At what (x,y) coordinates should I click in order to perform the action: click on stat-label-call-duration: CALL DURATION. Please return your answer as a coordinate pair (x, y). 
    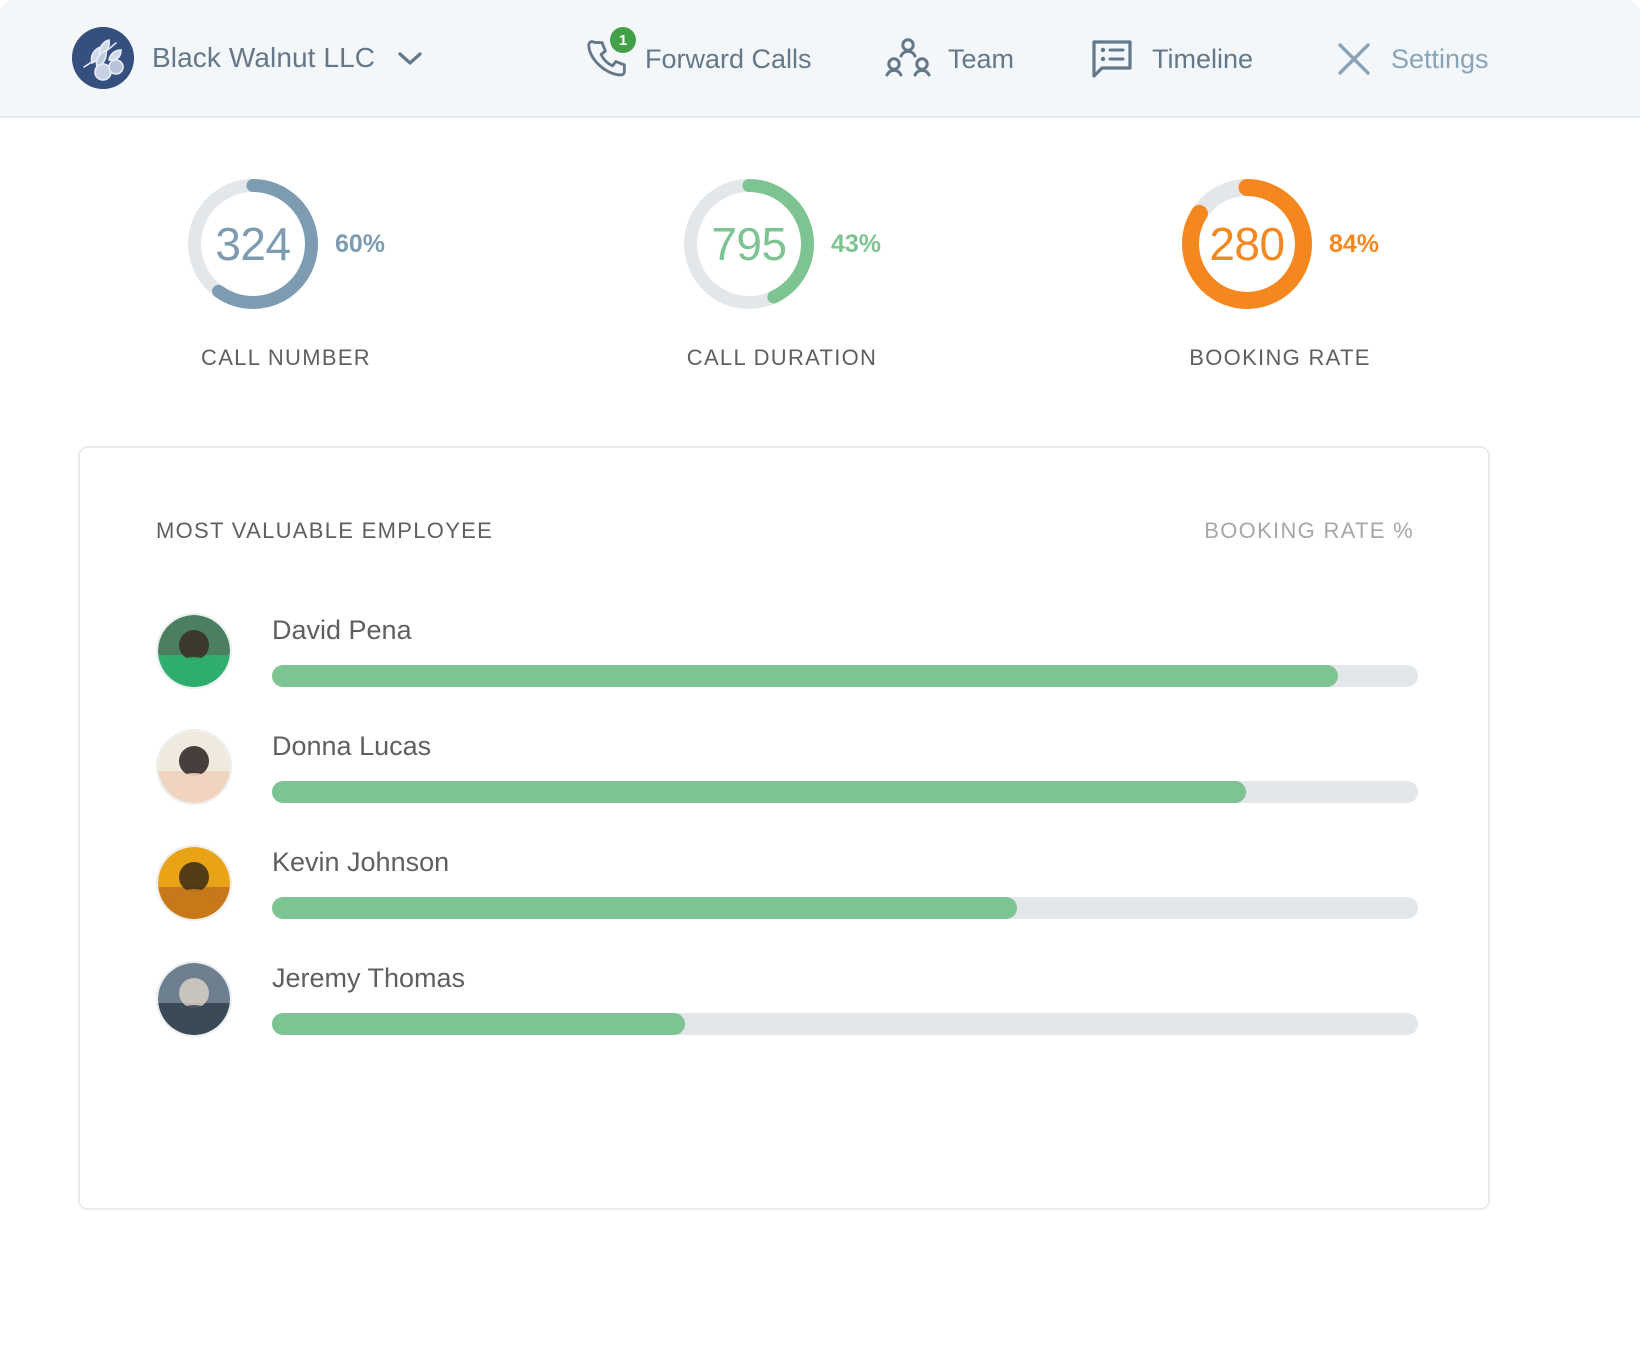
    Looking at the image, I should click on (782, 357).